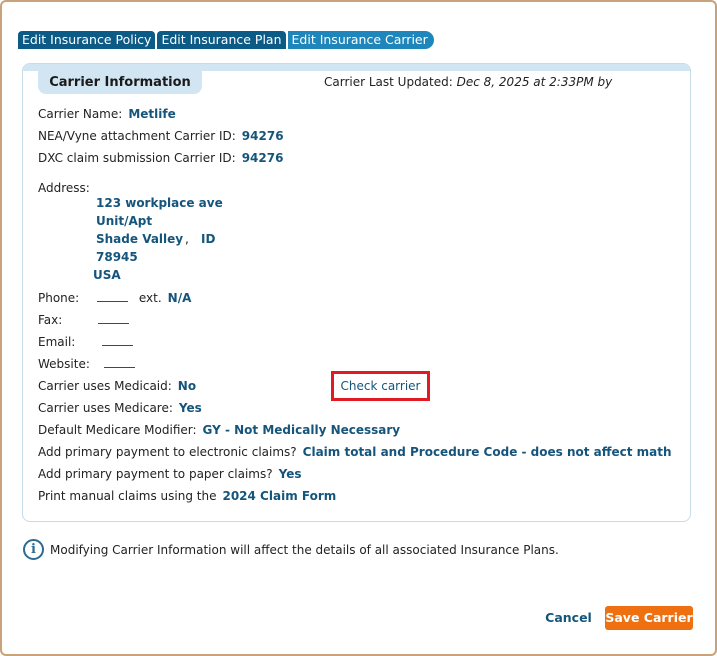  I want to click on nea-id-value: 94276, so click(262, 136).